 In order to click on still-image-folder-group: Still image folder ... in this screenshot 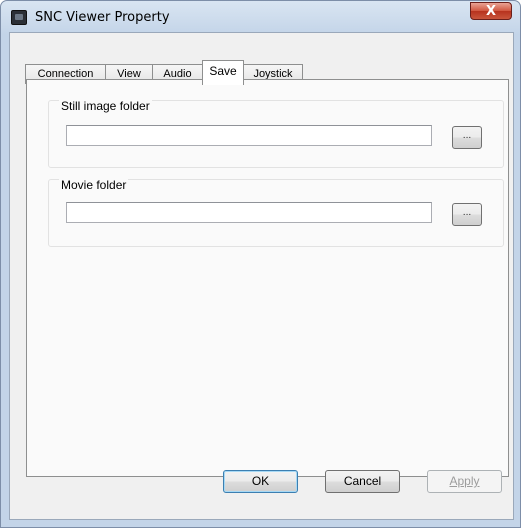, I will do `click(276, 133)`.